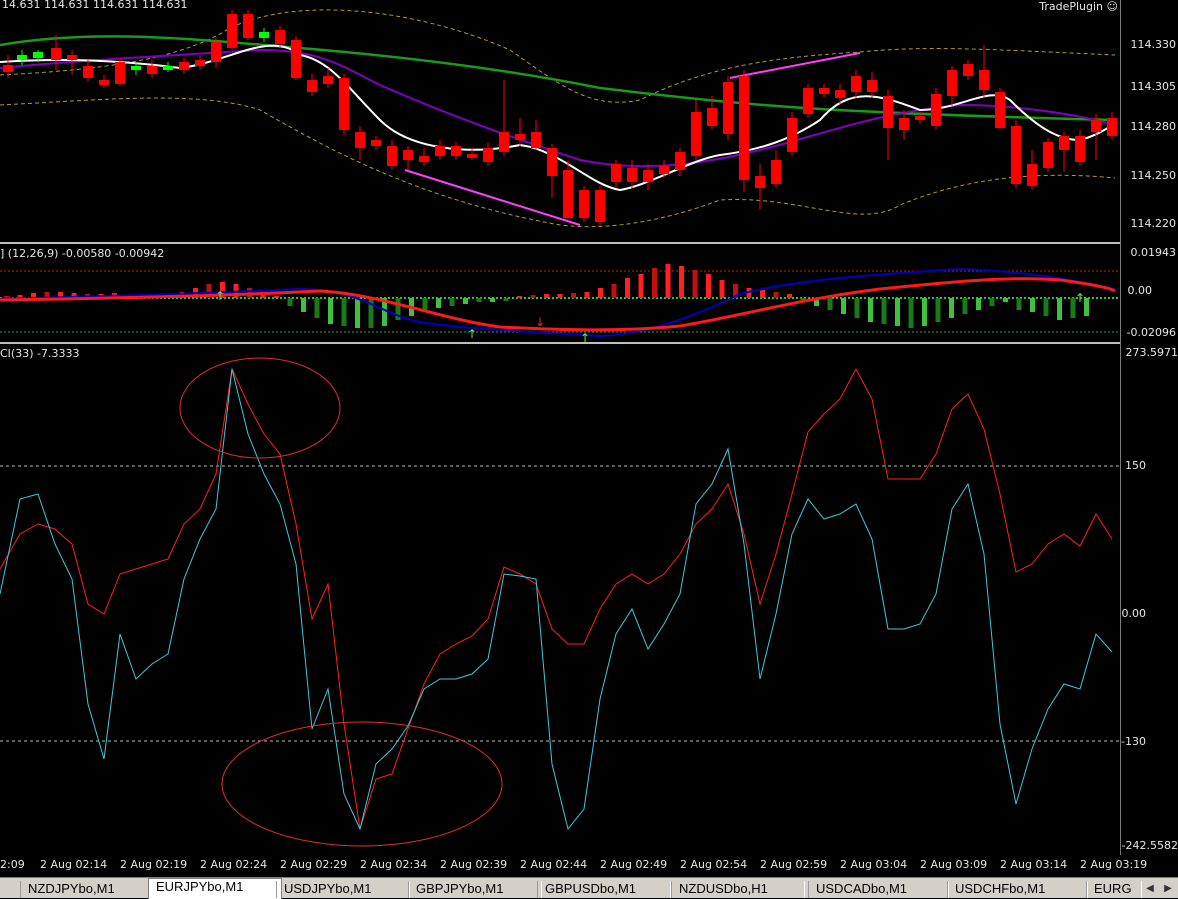 The image size is (1178, 899). What do you see at coordinates (313, 864) in the screenshot?
I see `time-tick: 2 Aug 02:29` at bounding box center [313, 864].